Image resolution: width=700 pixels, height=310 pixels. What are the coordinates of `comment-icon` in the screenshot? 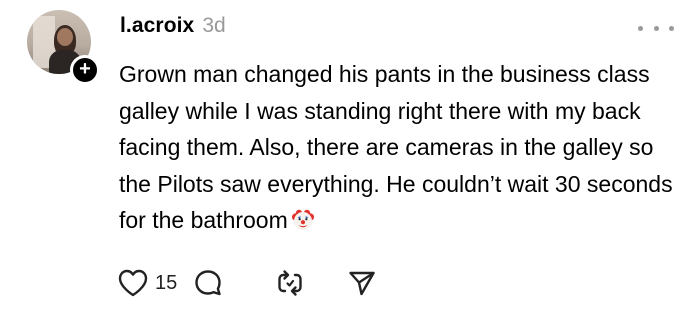 It's located at (208, 283).